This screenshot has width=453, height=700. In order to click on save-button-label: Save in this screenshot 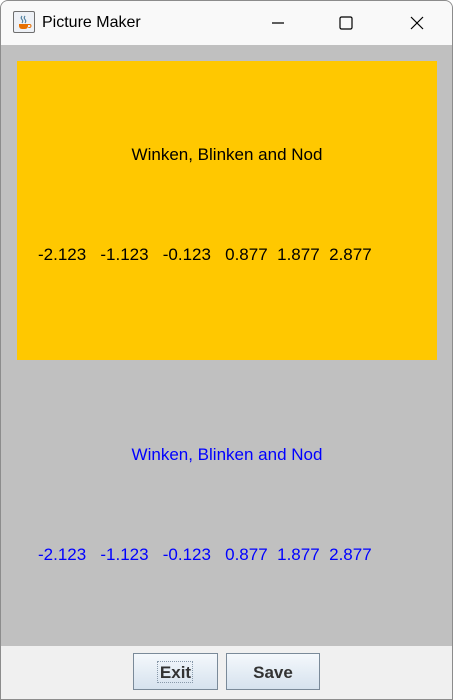, I will do `click(273, 672)`.